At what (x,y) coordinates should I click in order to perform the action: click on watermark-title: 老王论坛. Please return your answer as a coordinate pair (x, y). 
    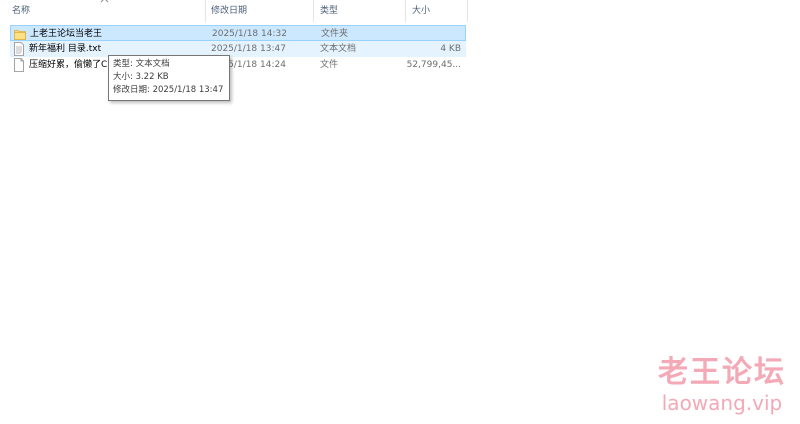
    Looking at the image, I should click on (722, 372).